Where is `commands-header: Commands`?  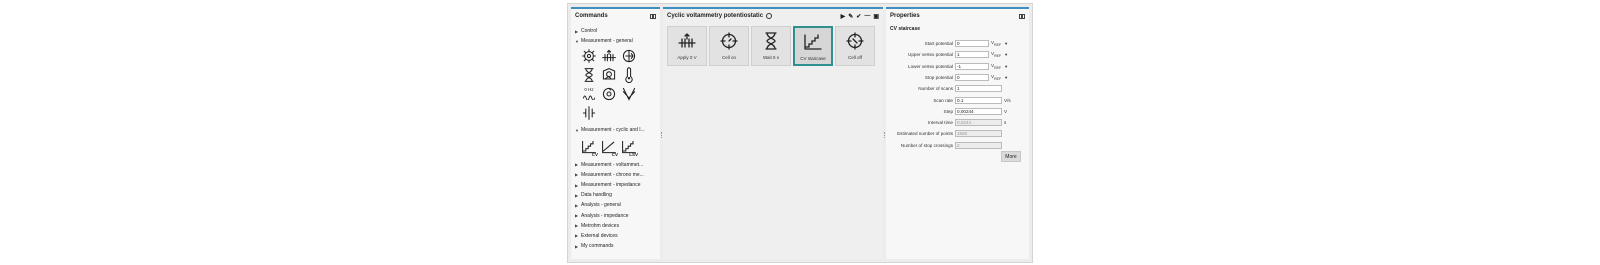
commands-header: Commands is located at coordinates (615, 16).